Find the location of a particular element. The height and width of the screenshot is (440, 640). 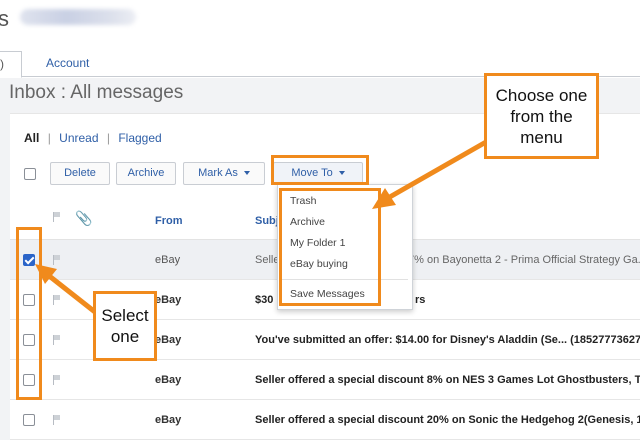

message-filters: All | Unread | Flagged is located at coordinates (93, 138).